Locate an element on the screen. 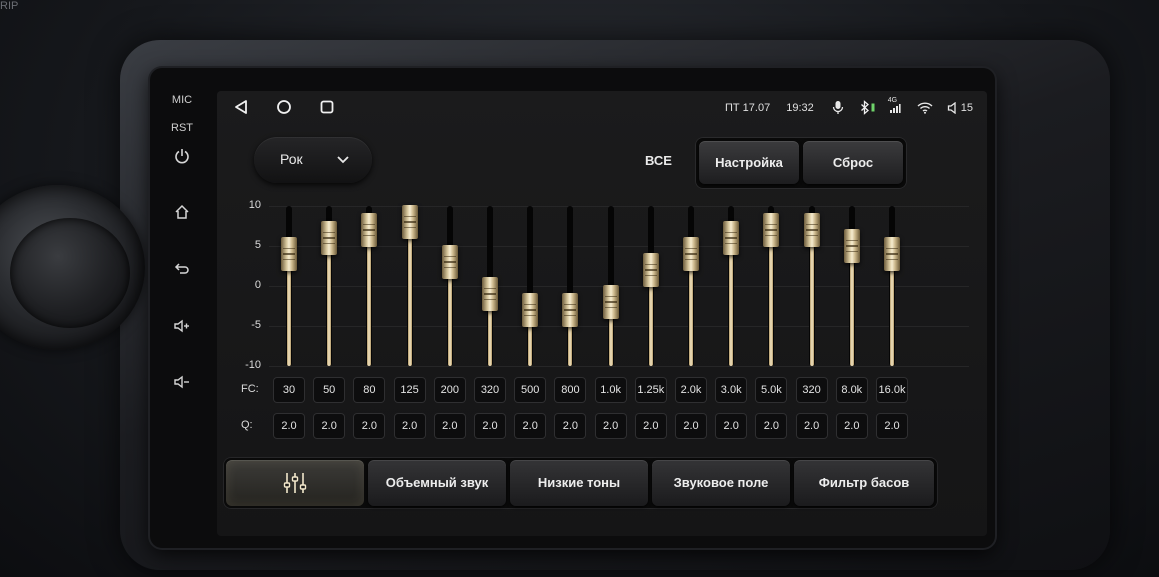 The height and width of the screenshot is (577, 1159). power-icon is located at coordinates (182, 156).